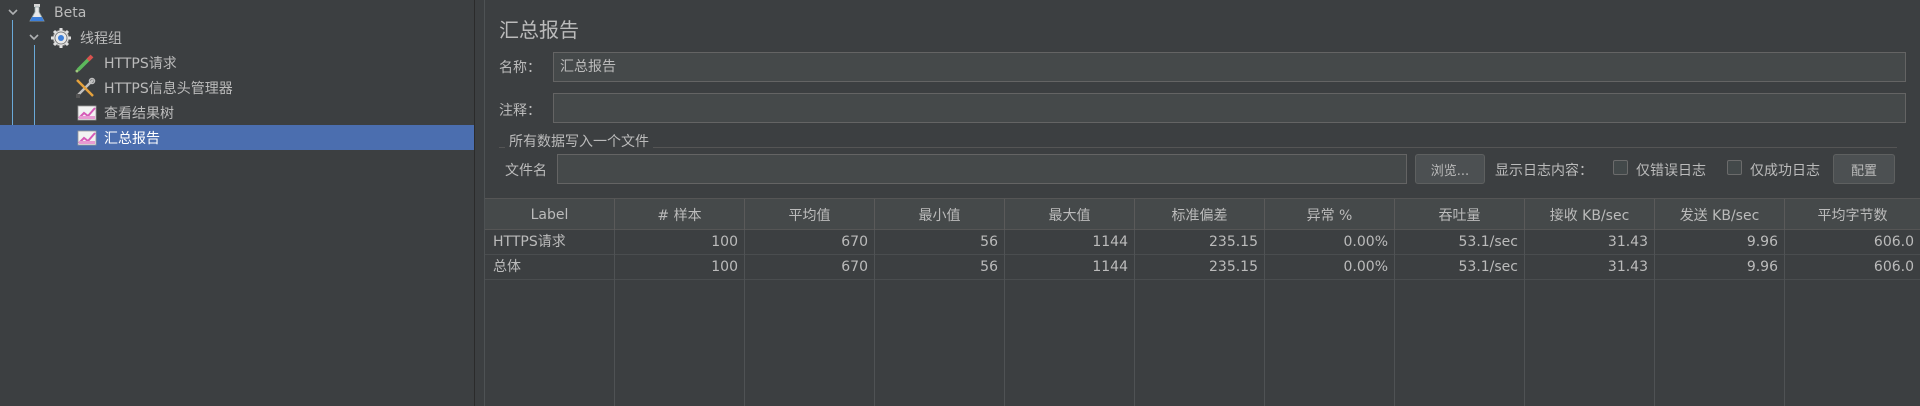 This screenshot has height=406, width=1920. Describe the element at coordinates (139, 113) in the screenshot. I see `tree-node-label: 查看结果树` at that location.